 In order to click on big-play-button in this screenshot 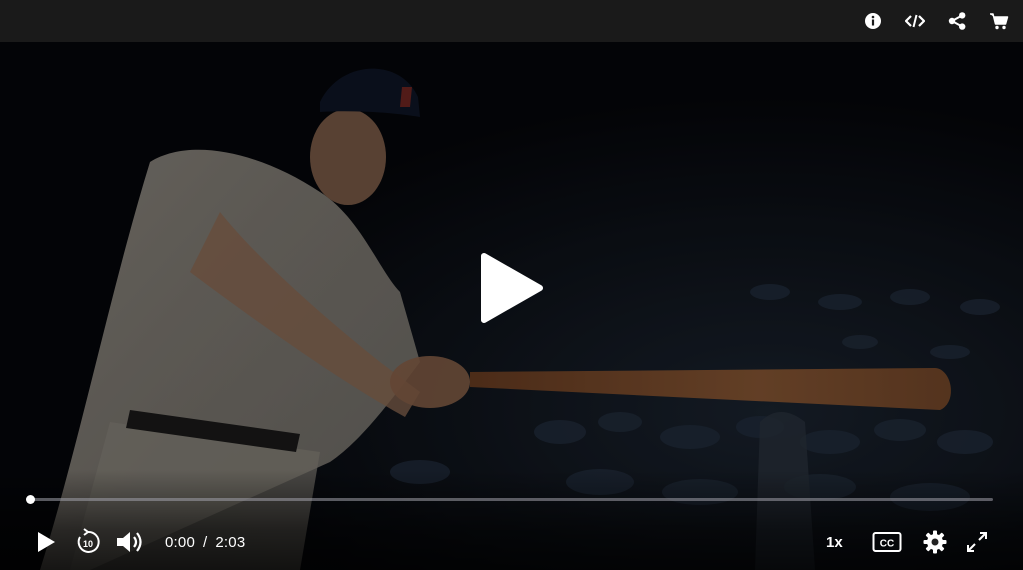, I will do `click(511, 288)`.